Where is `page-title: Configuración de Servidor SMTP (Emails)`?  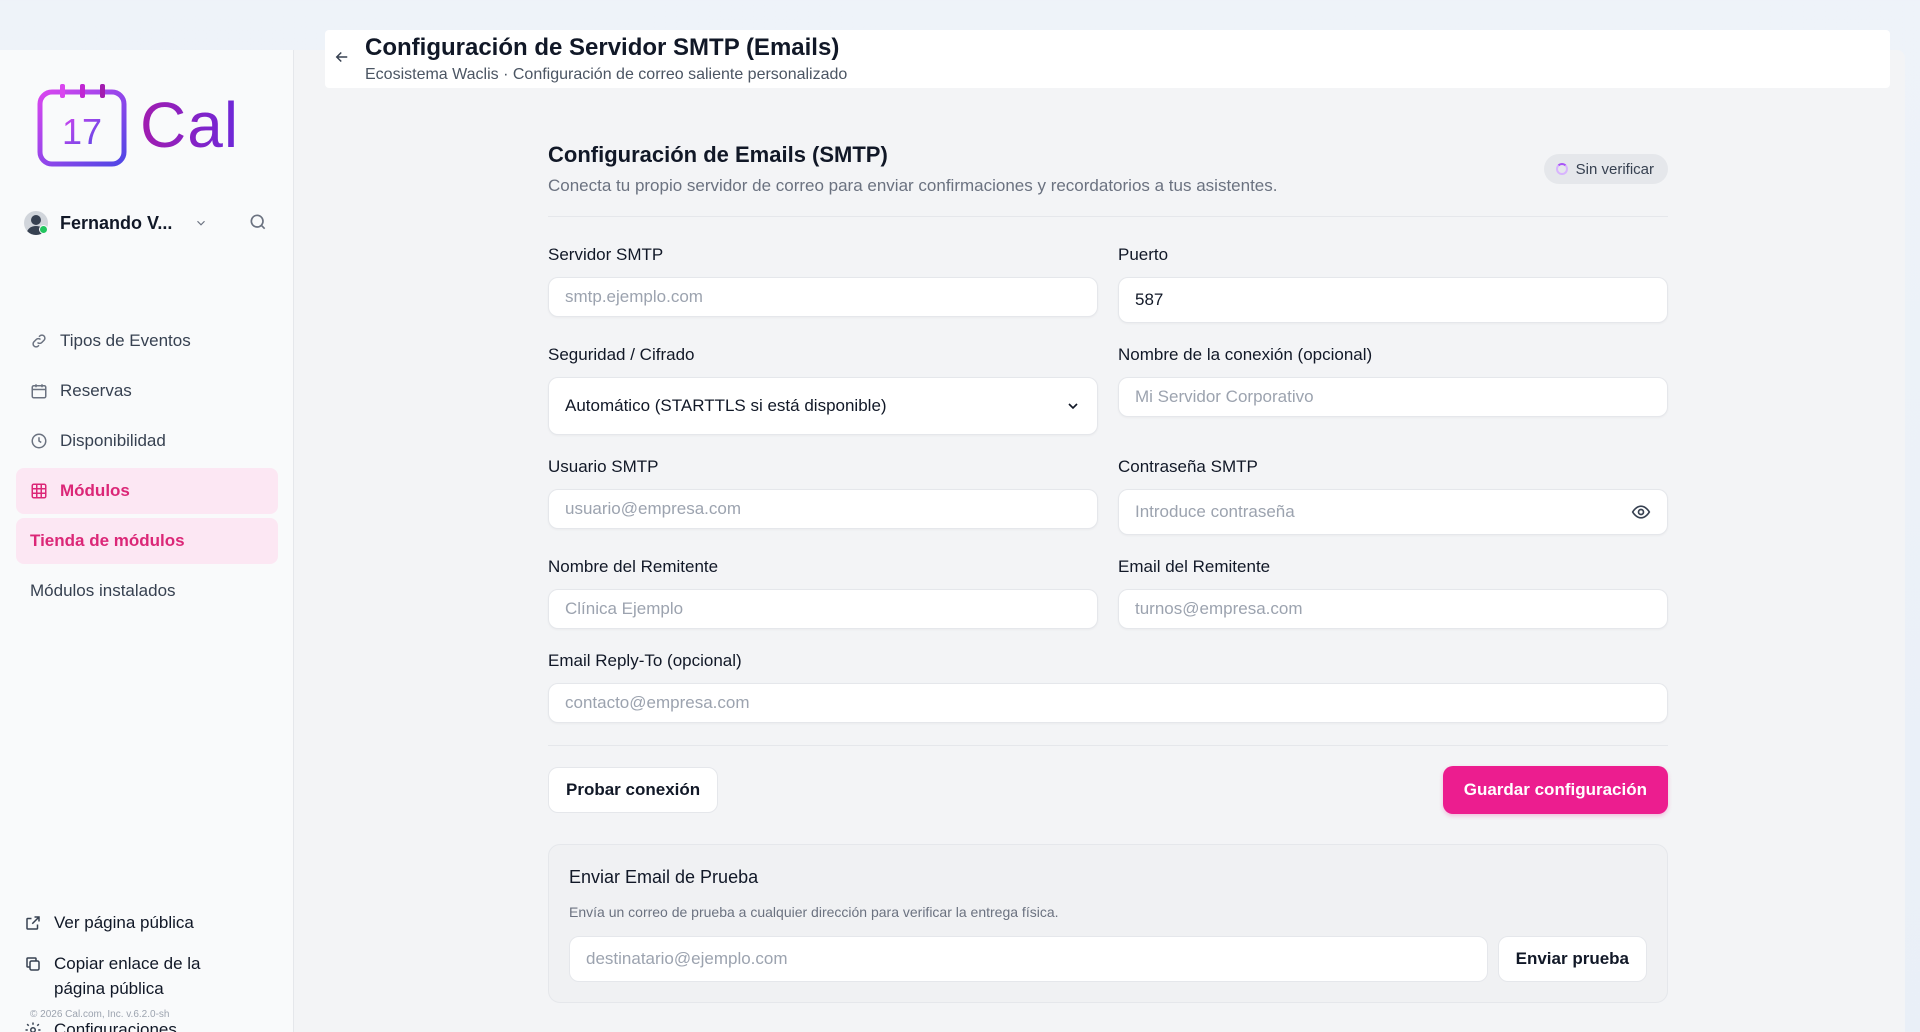 page-title: Configuración de Servidor SMTP (Emails) is located at coordinates (602, 47).